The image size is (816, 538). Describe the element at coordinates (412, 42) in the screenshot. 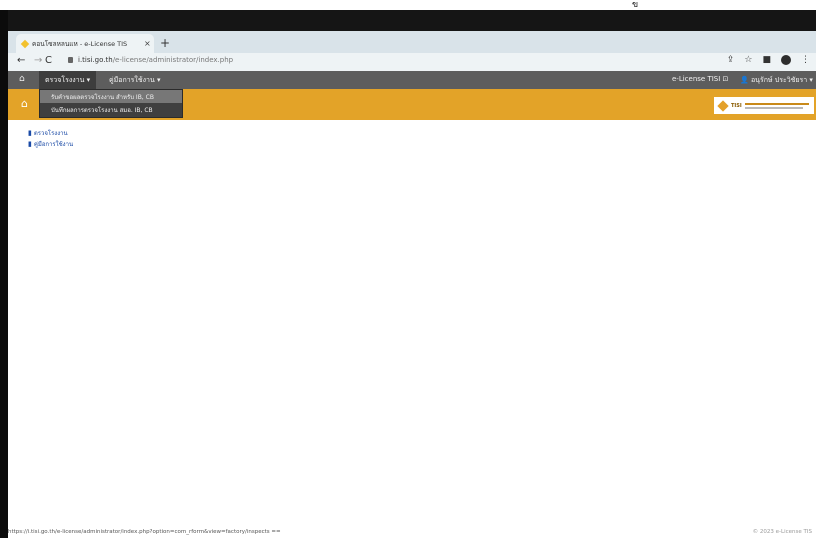

I see `browser-tab-strip: คอนโซลหลนแห - e-License TIS × +` at that location.